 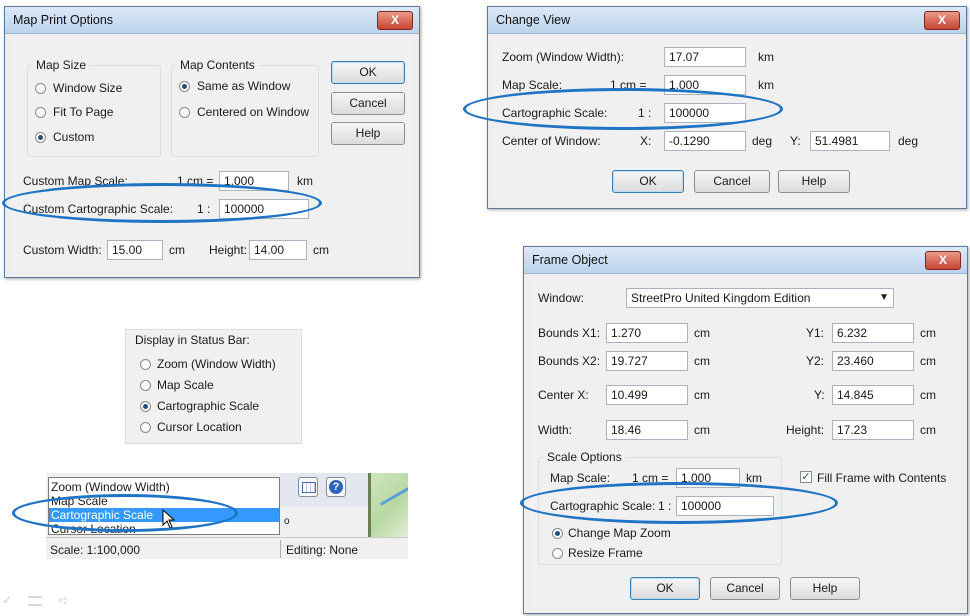 I want to click on y-label: Y:, so click(x=795, y=141).